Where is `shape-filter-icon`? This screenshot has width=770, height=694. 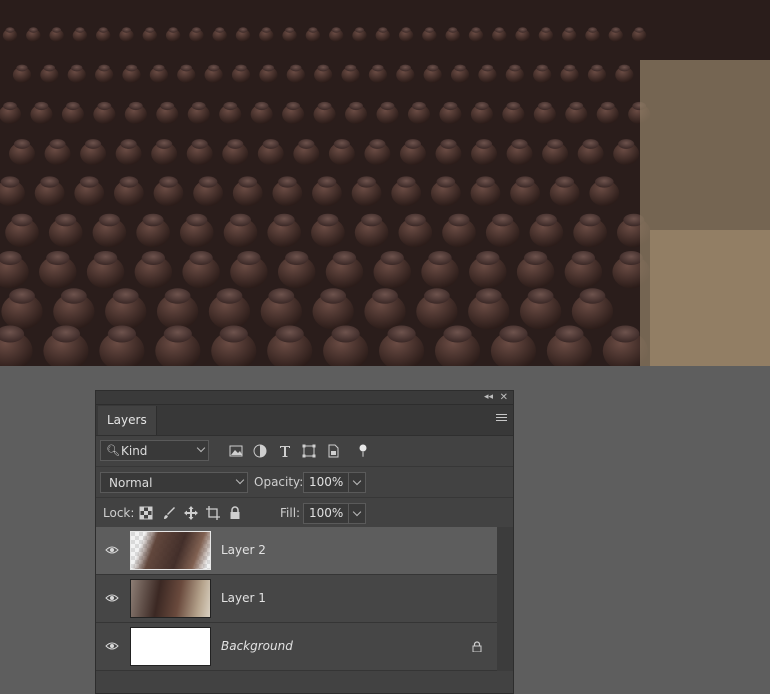
shape-filter-icon is located at coordinates (309, 451).